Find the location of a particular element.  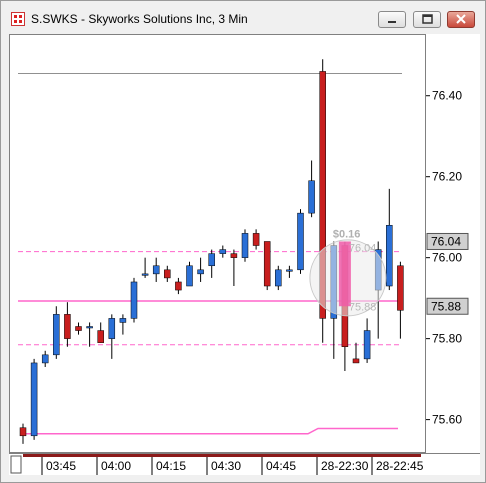

price-axis-svg: 76.40 76.20 76.00 75.80 75.60 76.04 75.88 is located at coordinates (447, 258).